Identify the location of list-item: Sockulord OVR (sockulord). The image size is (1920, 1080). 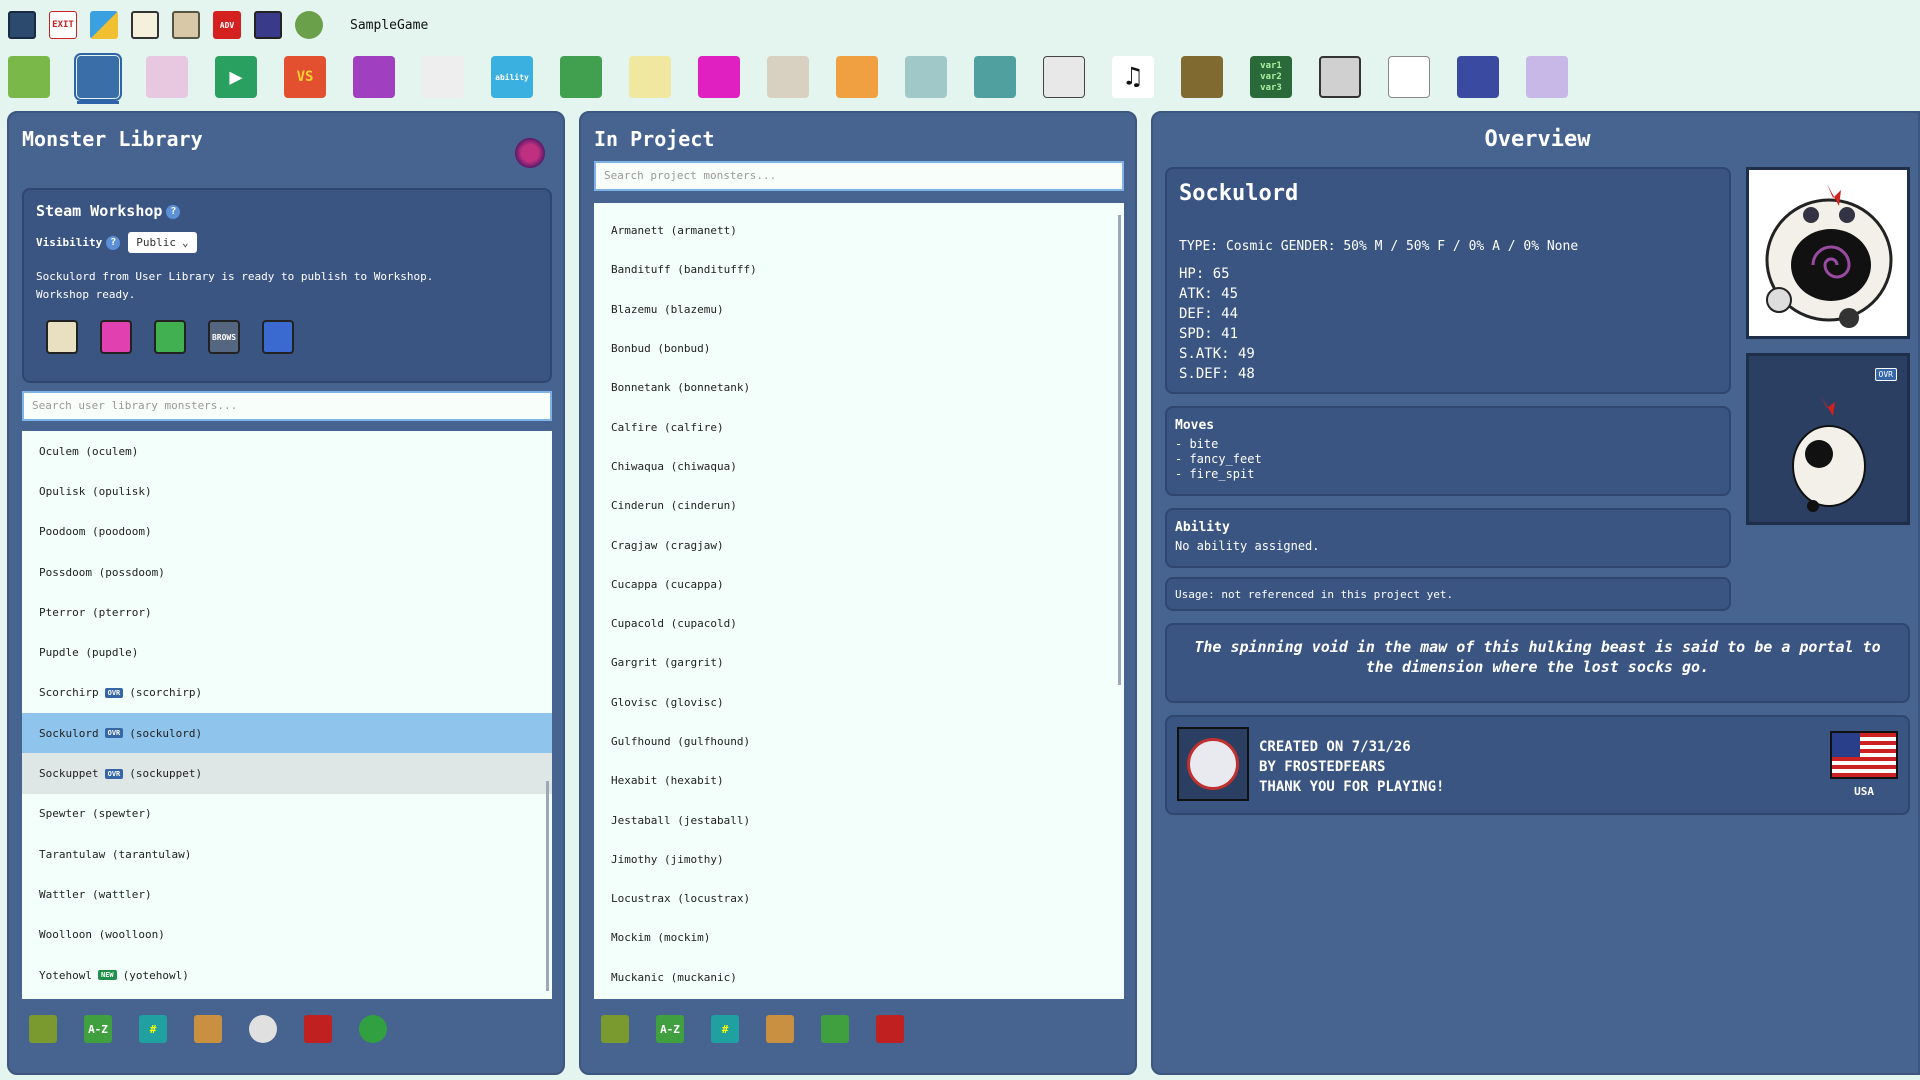
(287, 733).